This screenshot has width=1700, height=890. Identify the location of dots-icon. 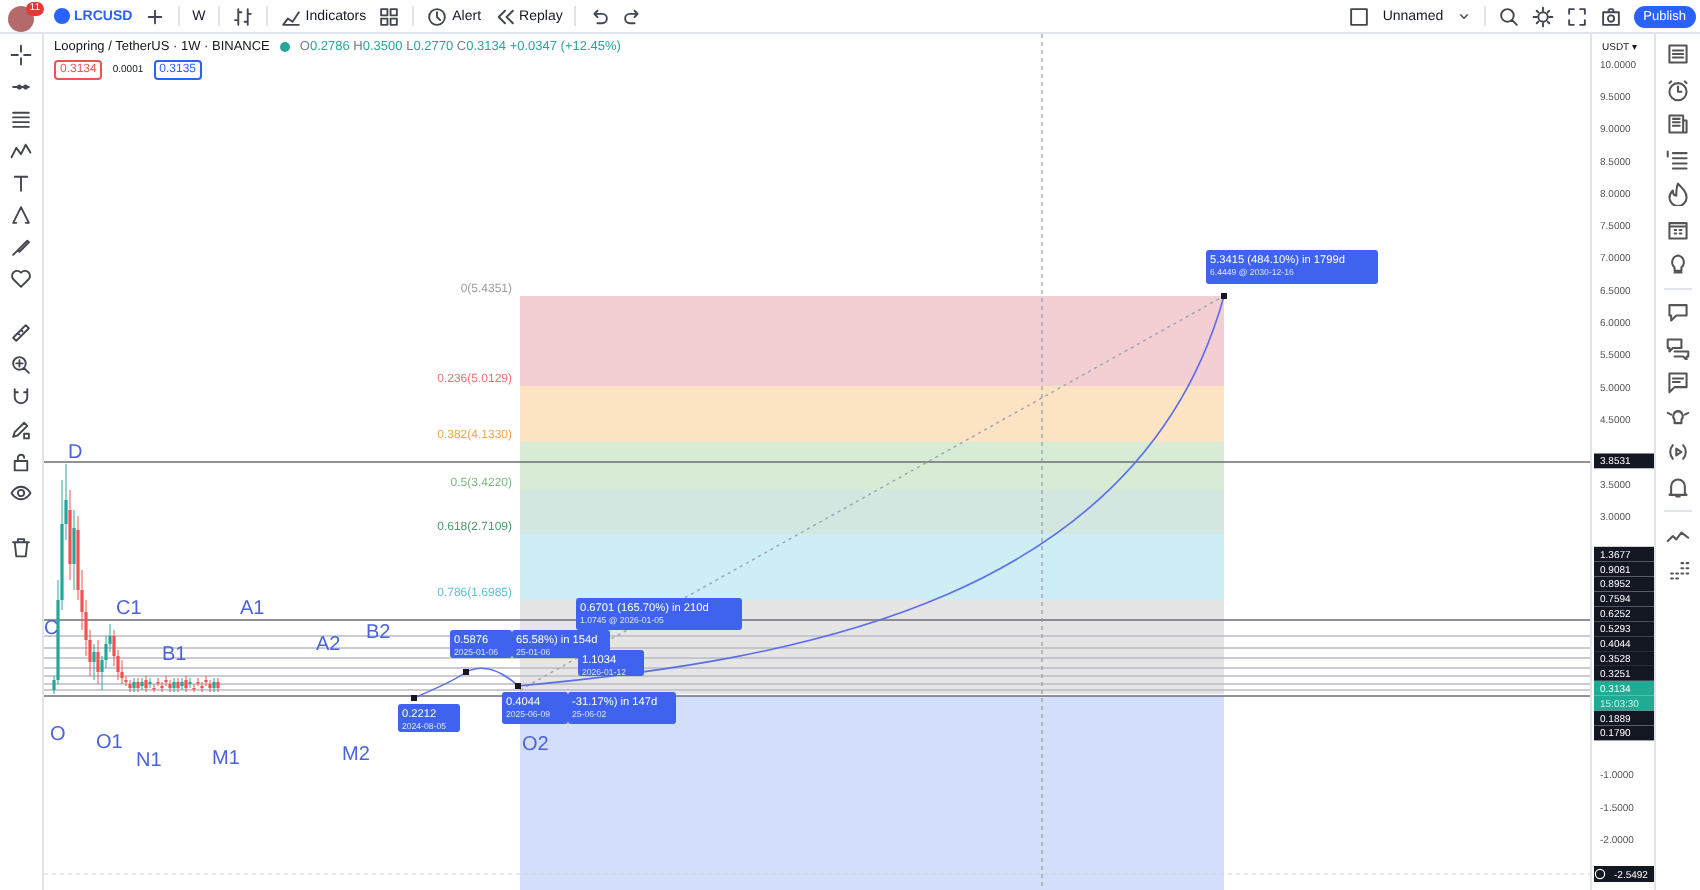
(1678, 570).